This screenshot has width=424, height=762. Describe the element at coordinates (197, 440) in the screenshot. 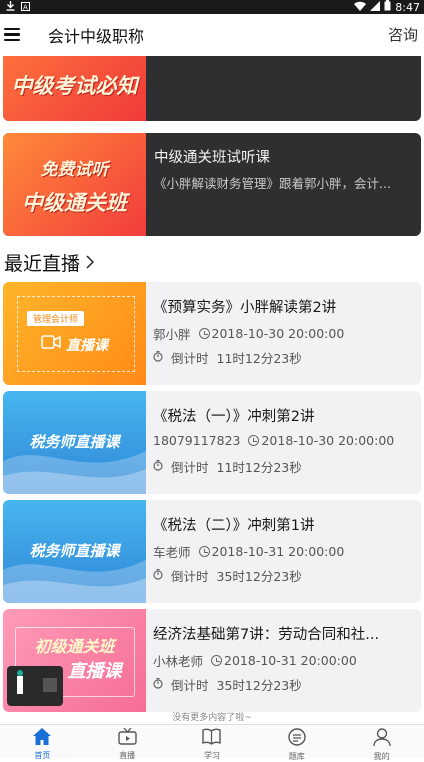

I see `teacher-name: 18079117823` at that location.